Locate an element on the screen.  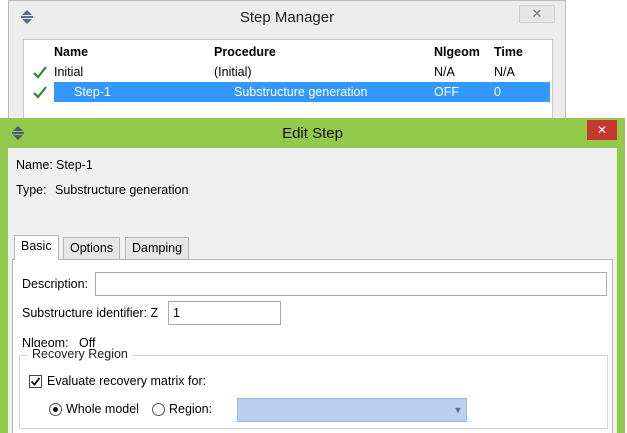
column-header-name: Name is located at coordinates (71, 52).